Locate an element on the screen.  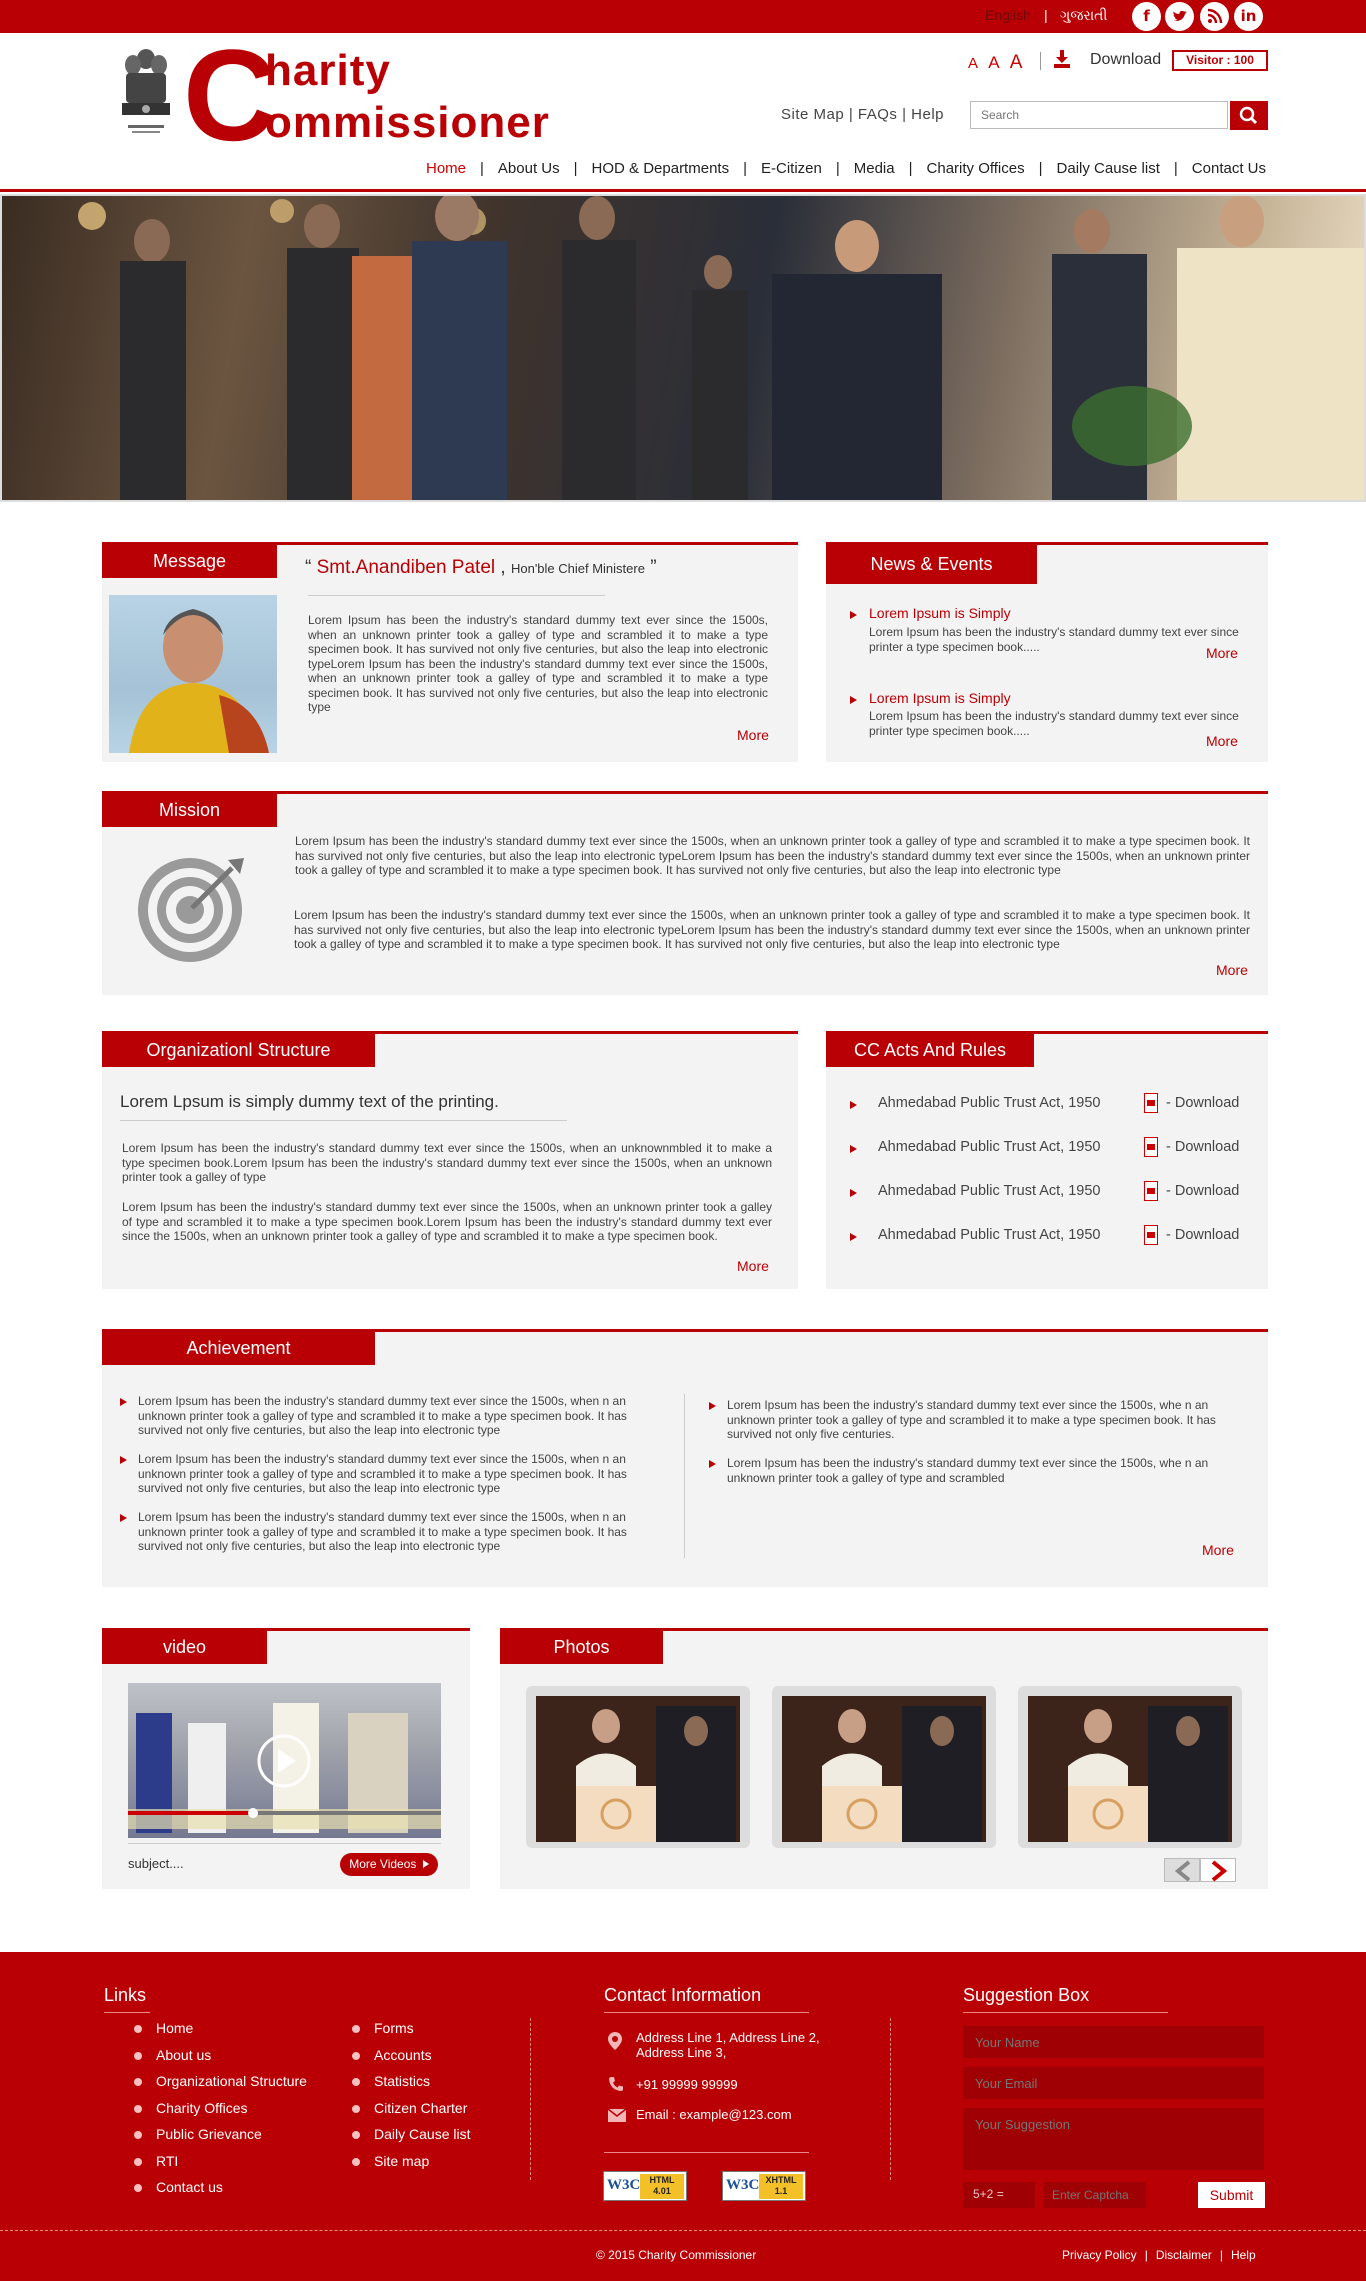
next-arrow-button is located at coordinates (1218, 1870).